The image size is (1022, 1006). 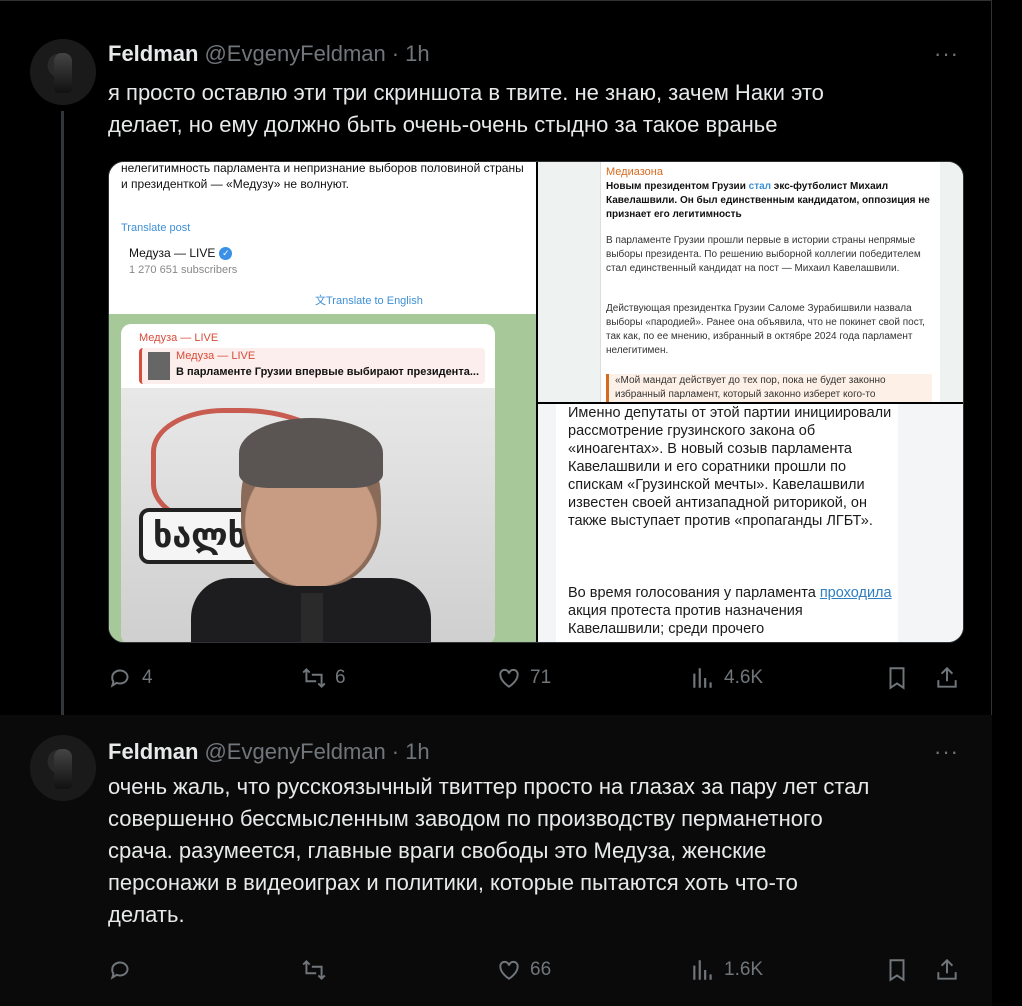 I want to click on screenshot-translate-post: Translate post, so click(x=156, y=228).